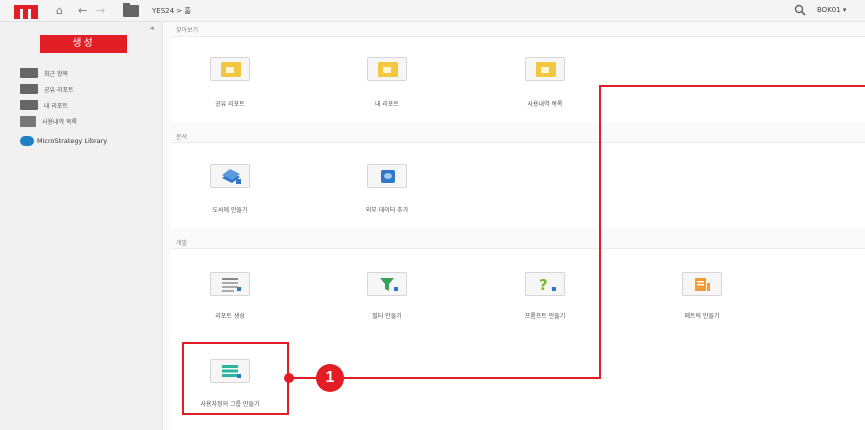 Image resolution: width=865 pixels, height=430 pixels. Describe the element at coordinates (29, 73) in the screenshot. I see `recent-folder-icon` at that location.